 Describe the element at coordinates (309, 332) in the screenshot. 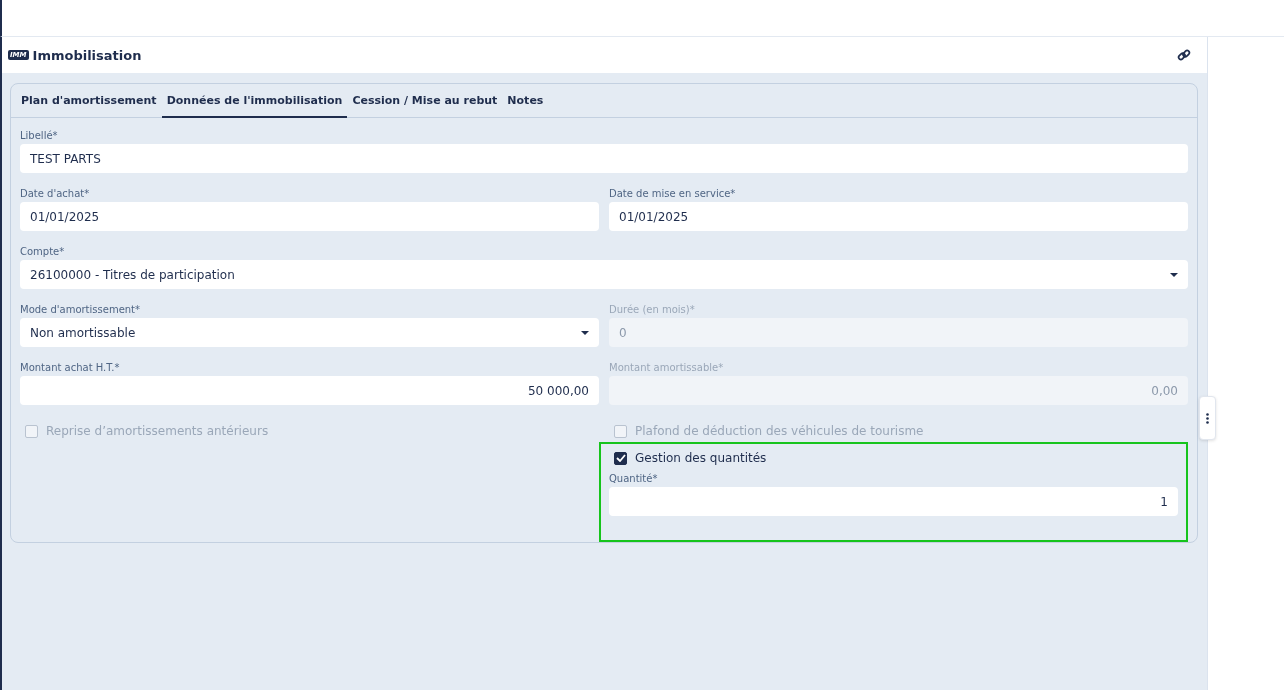

I see `dropdown-field: Non amortissable` at that location.